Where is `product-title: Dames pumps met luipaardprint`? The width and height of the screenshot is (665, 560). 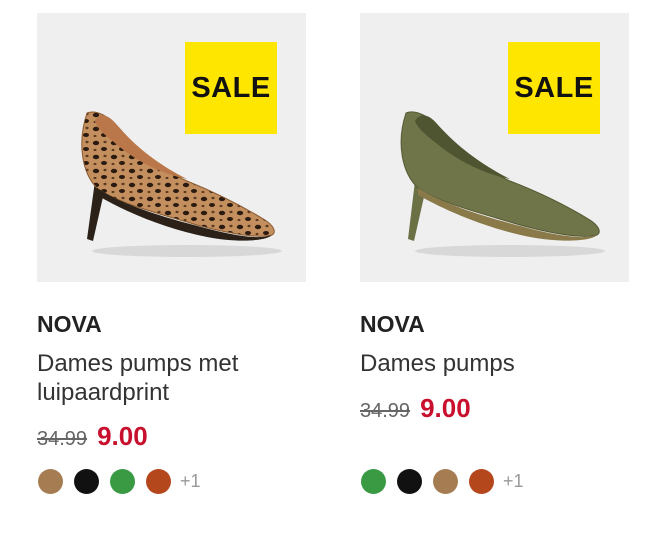
product-title: Dames pumps met luipaardprint is located at coordinates (172, 378).